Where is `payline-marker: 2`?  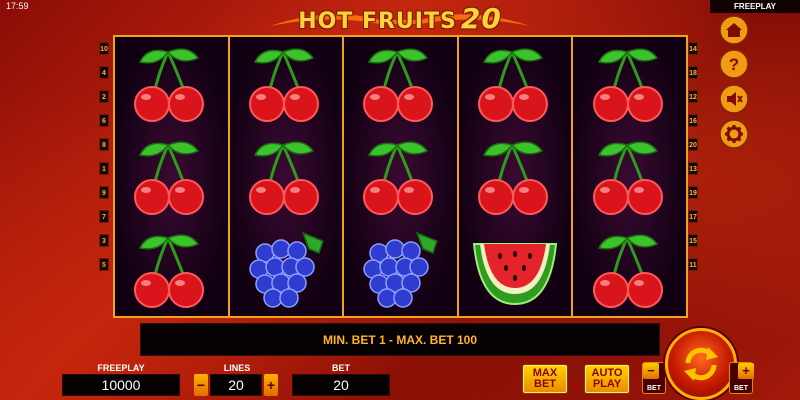
payline-marker: 2 is located at coordinates (104, 96).